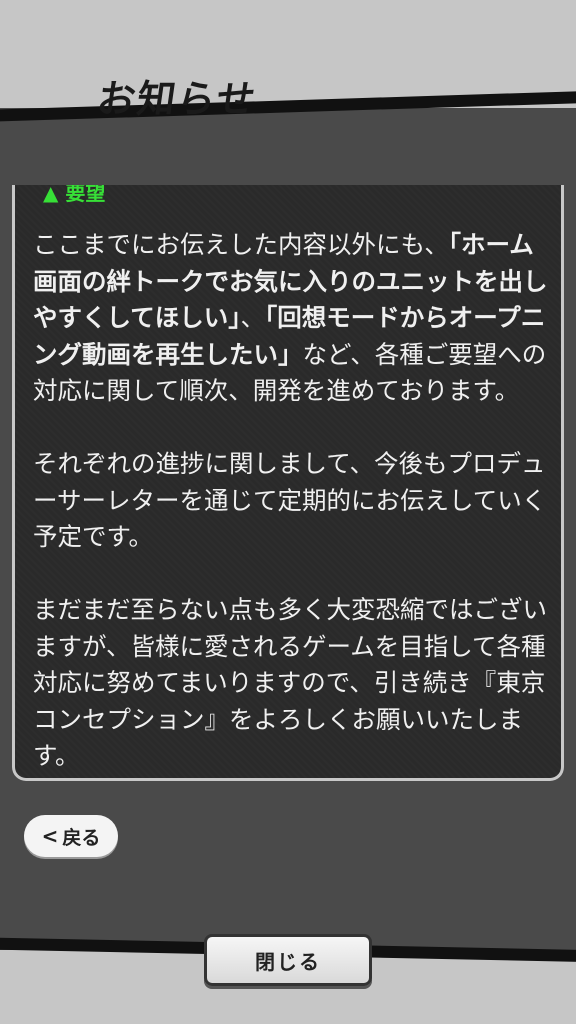 The image size is (576, 1024). What do you see at coordinates (74, 195) in the screenshot?
I see `section-heading-partial: ▲ 要望` at bounding box center [74, 195].